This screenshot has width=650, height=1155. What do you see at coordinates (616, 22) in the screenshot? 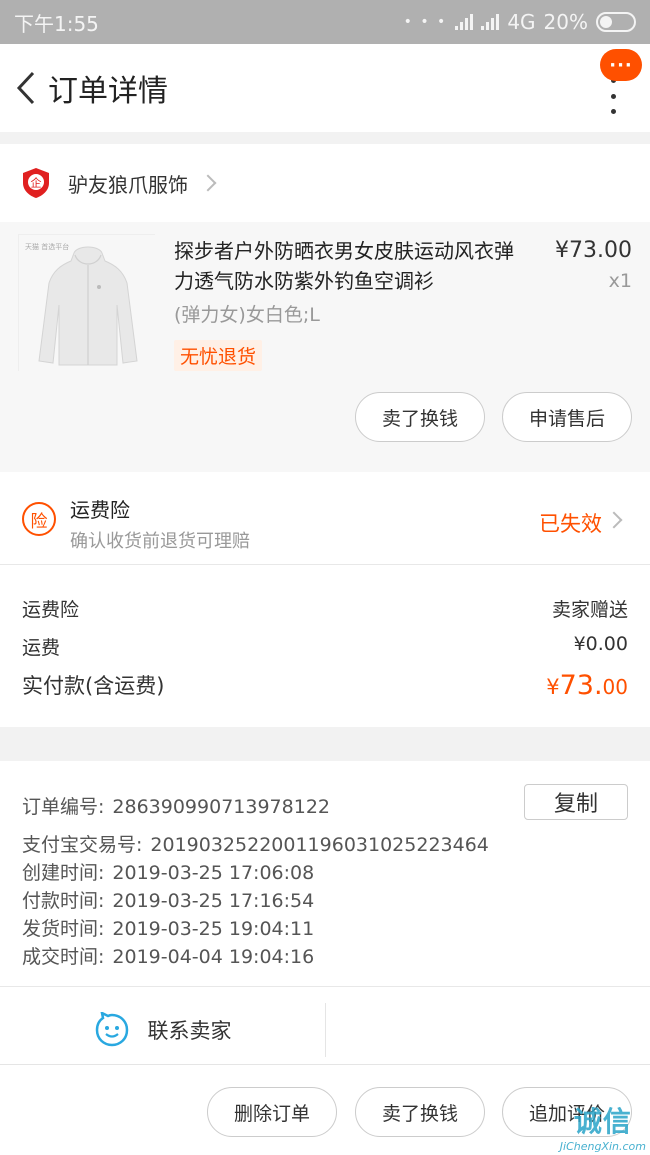
I see `battery-icon` at bounding box center [616, 22].